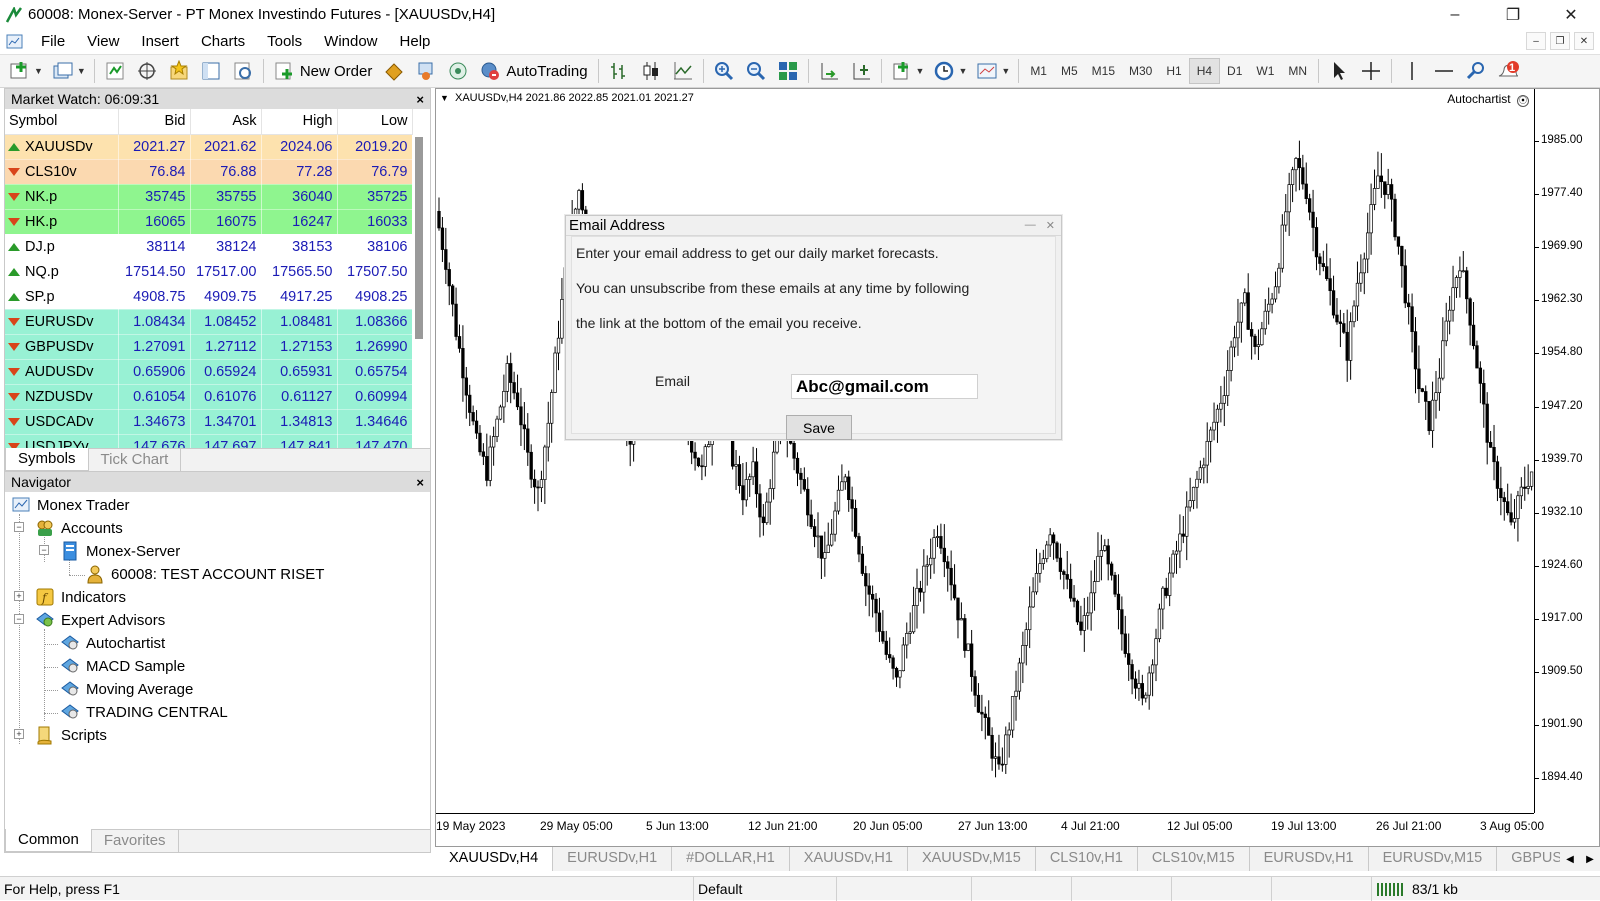 This screenshot has width=1600, height=901. What do you see at coordinates (154, 122) in the screenshot?
I see `column-header-bid: Bid` at bounding box center [154, 122].